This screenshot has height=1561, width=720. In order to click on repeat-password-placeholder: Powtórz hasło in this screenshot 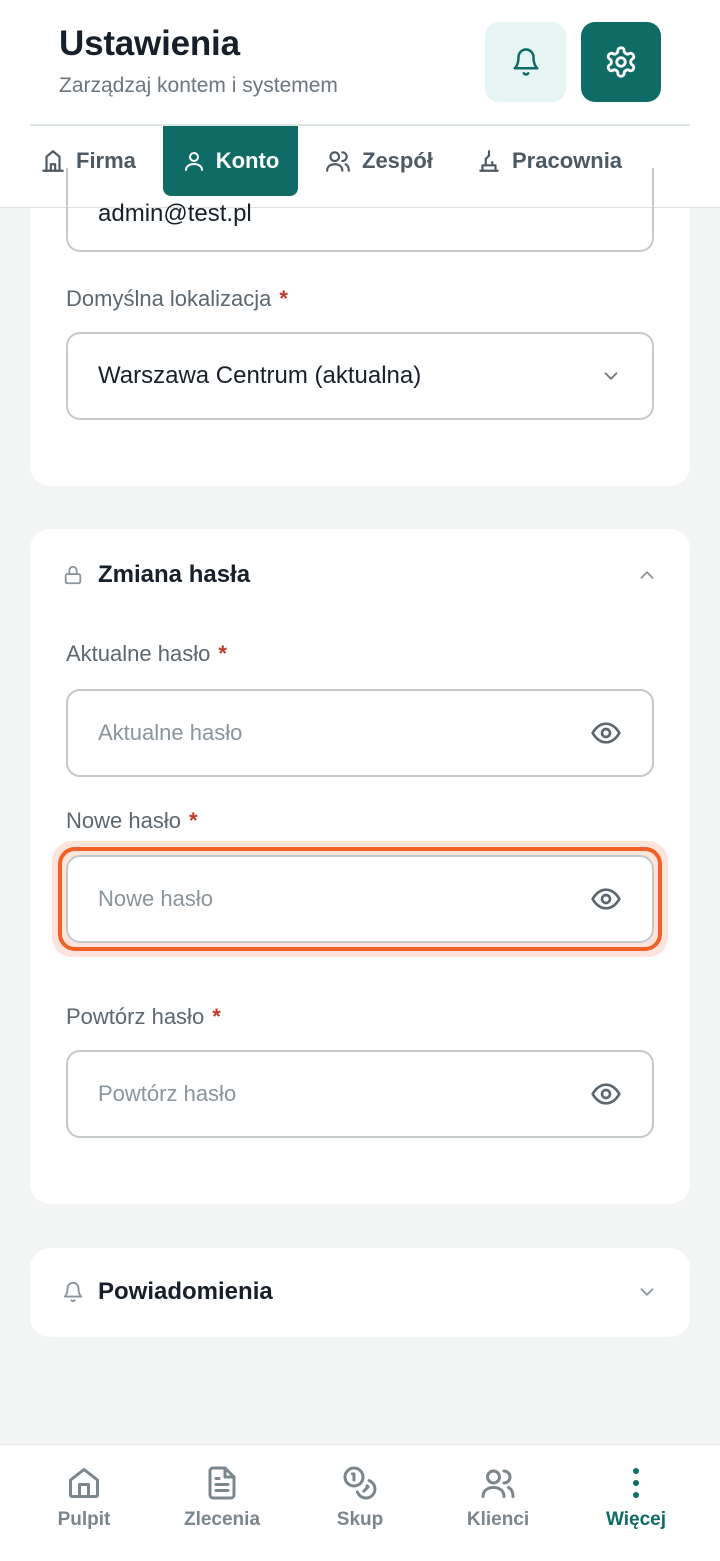, I will do `click(167, 1093)`.